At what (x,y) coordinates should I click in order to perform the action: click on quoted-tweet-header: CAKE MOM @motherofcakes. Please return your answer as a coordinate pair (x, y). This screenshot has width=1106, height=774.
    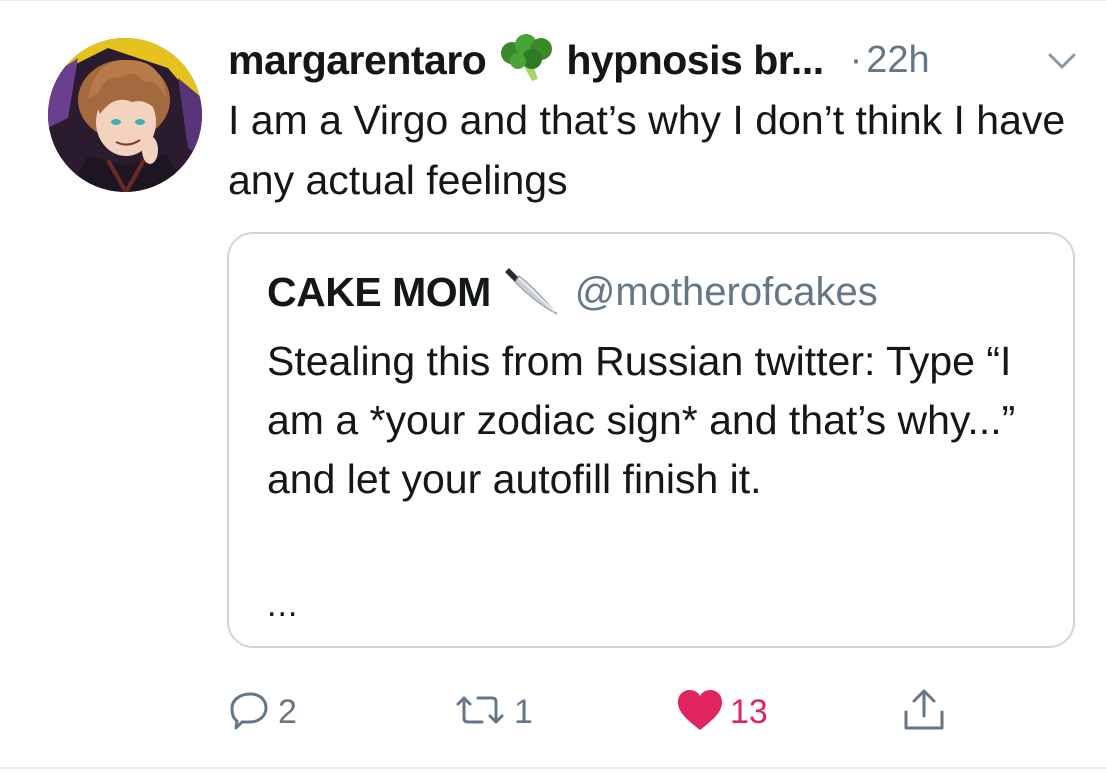
    Looking at the image, I should click on (572, 292).